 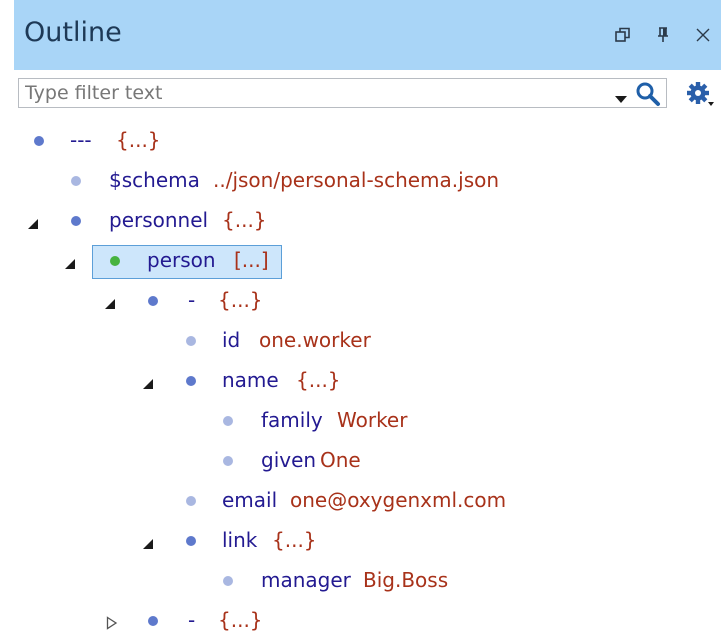 What do you see at coordinates (367, 35) in the screenshot?
I see `panel-header: Outline` at bounding box center [367, 35].